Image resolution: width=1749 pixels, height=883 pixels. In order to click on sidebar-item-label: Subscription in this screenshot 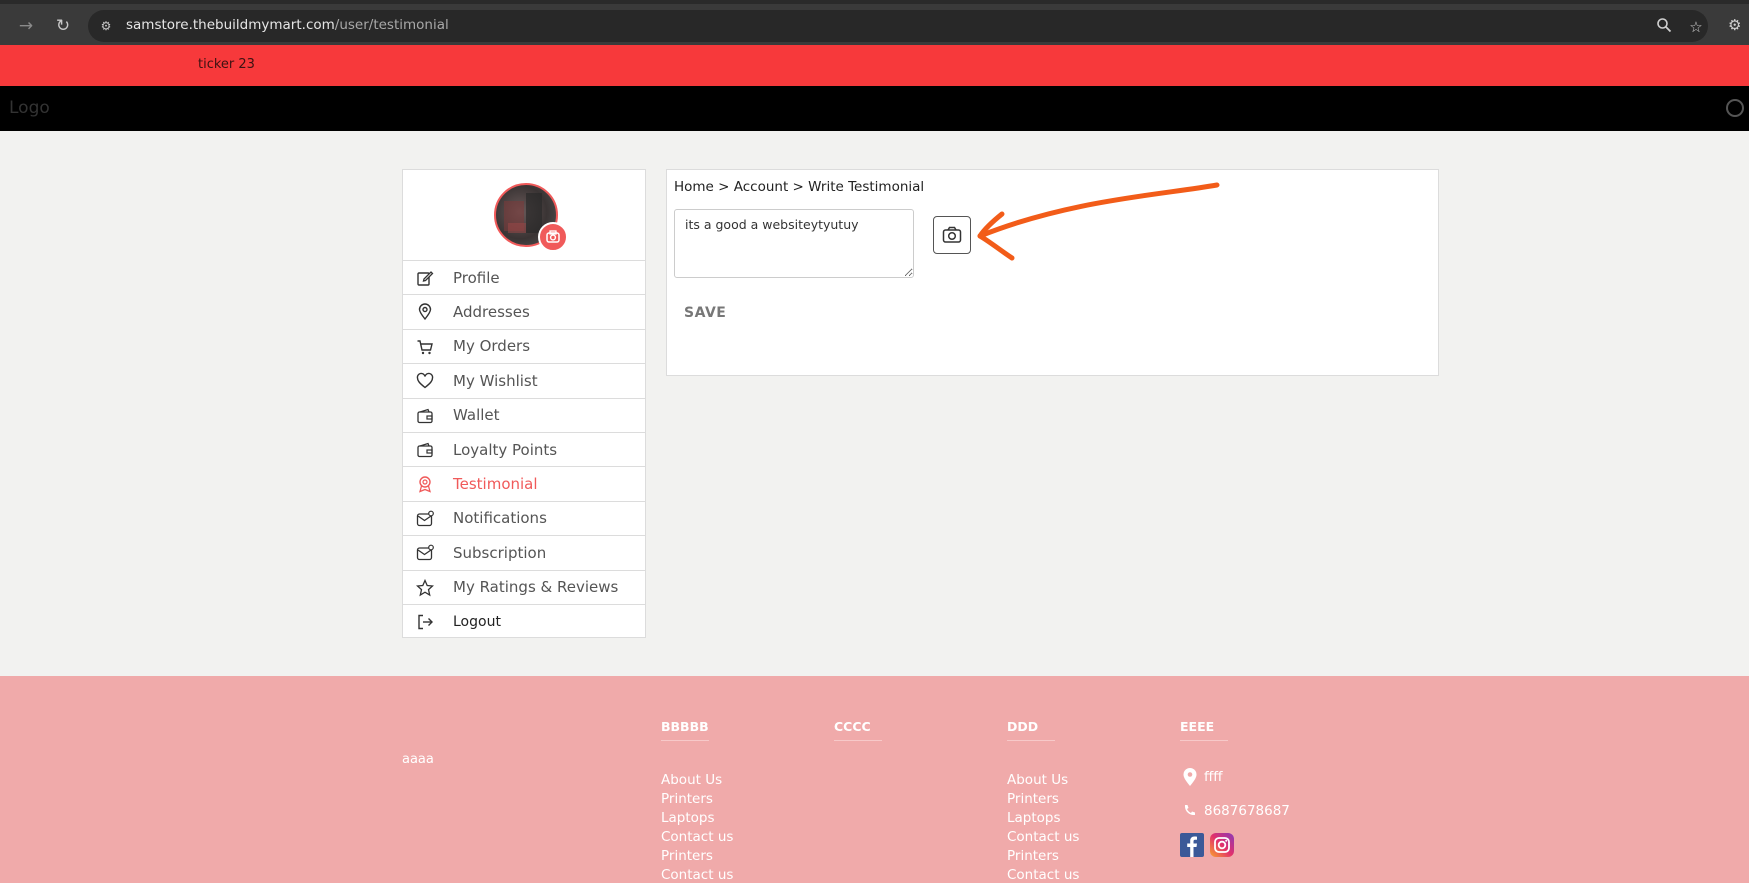, I will do `click(500, 552)`.